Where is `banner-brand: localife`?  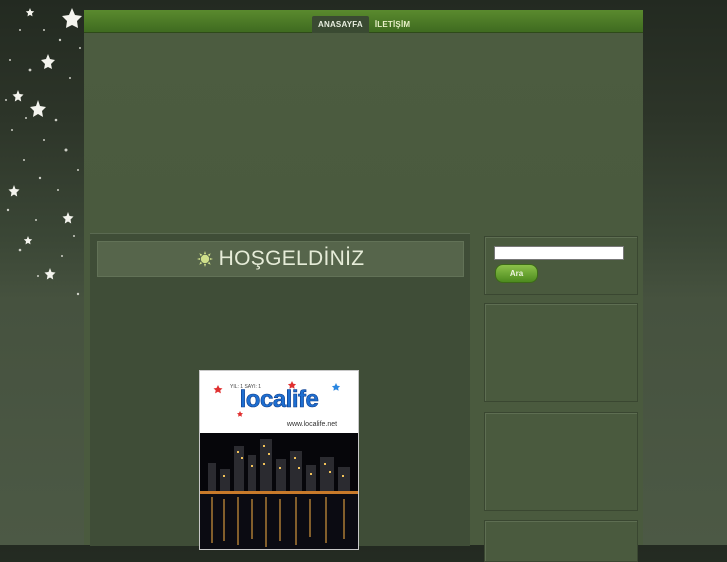
banner-brand: localife is located at coordinates (279, 399).